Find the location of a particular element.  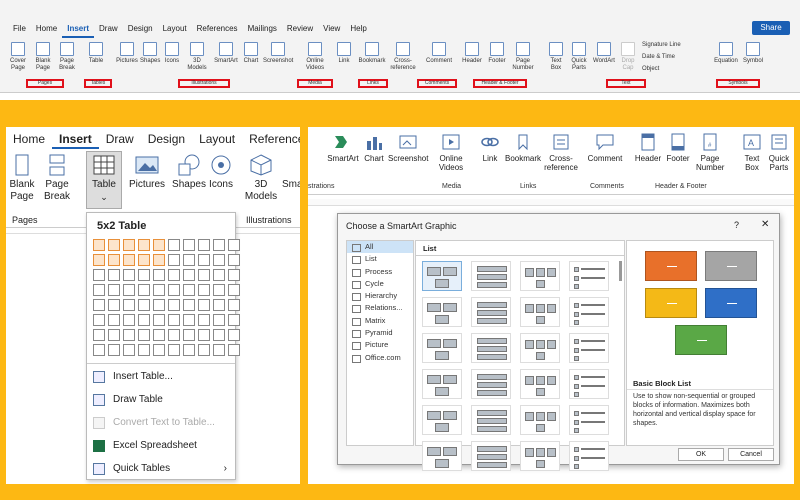

category-item: Process is located at coordinates (380, 272).